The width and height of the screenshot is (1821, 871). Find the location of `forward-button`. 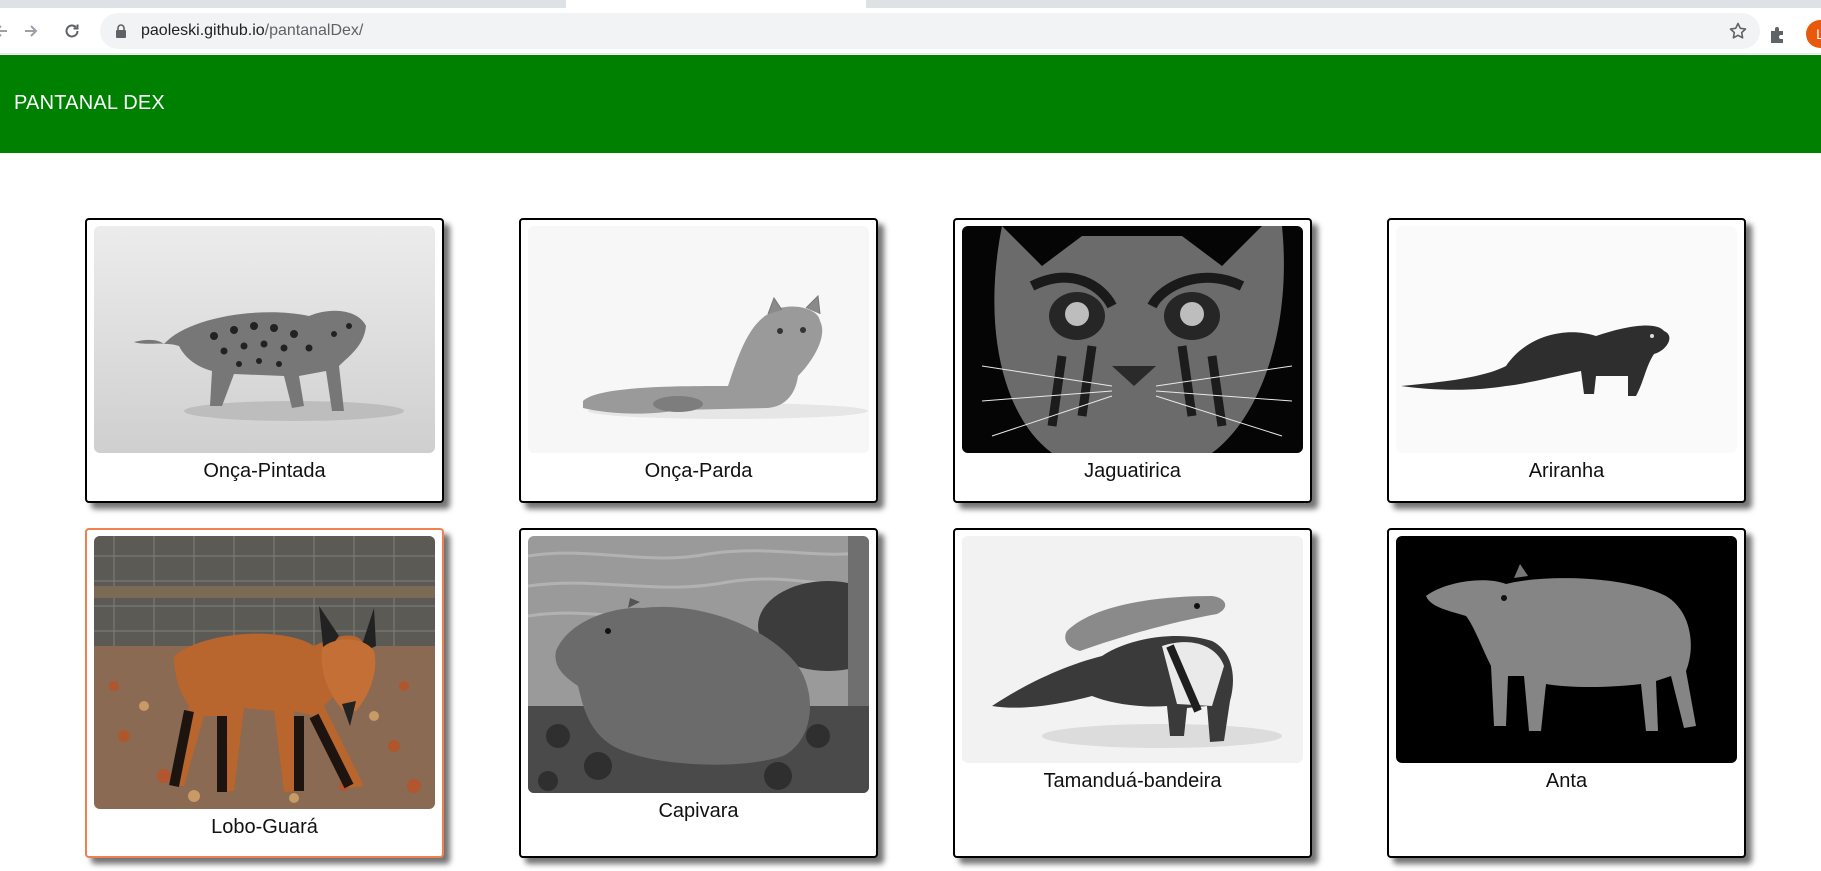

forward-button is located at coordinates (31, 31).